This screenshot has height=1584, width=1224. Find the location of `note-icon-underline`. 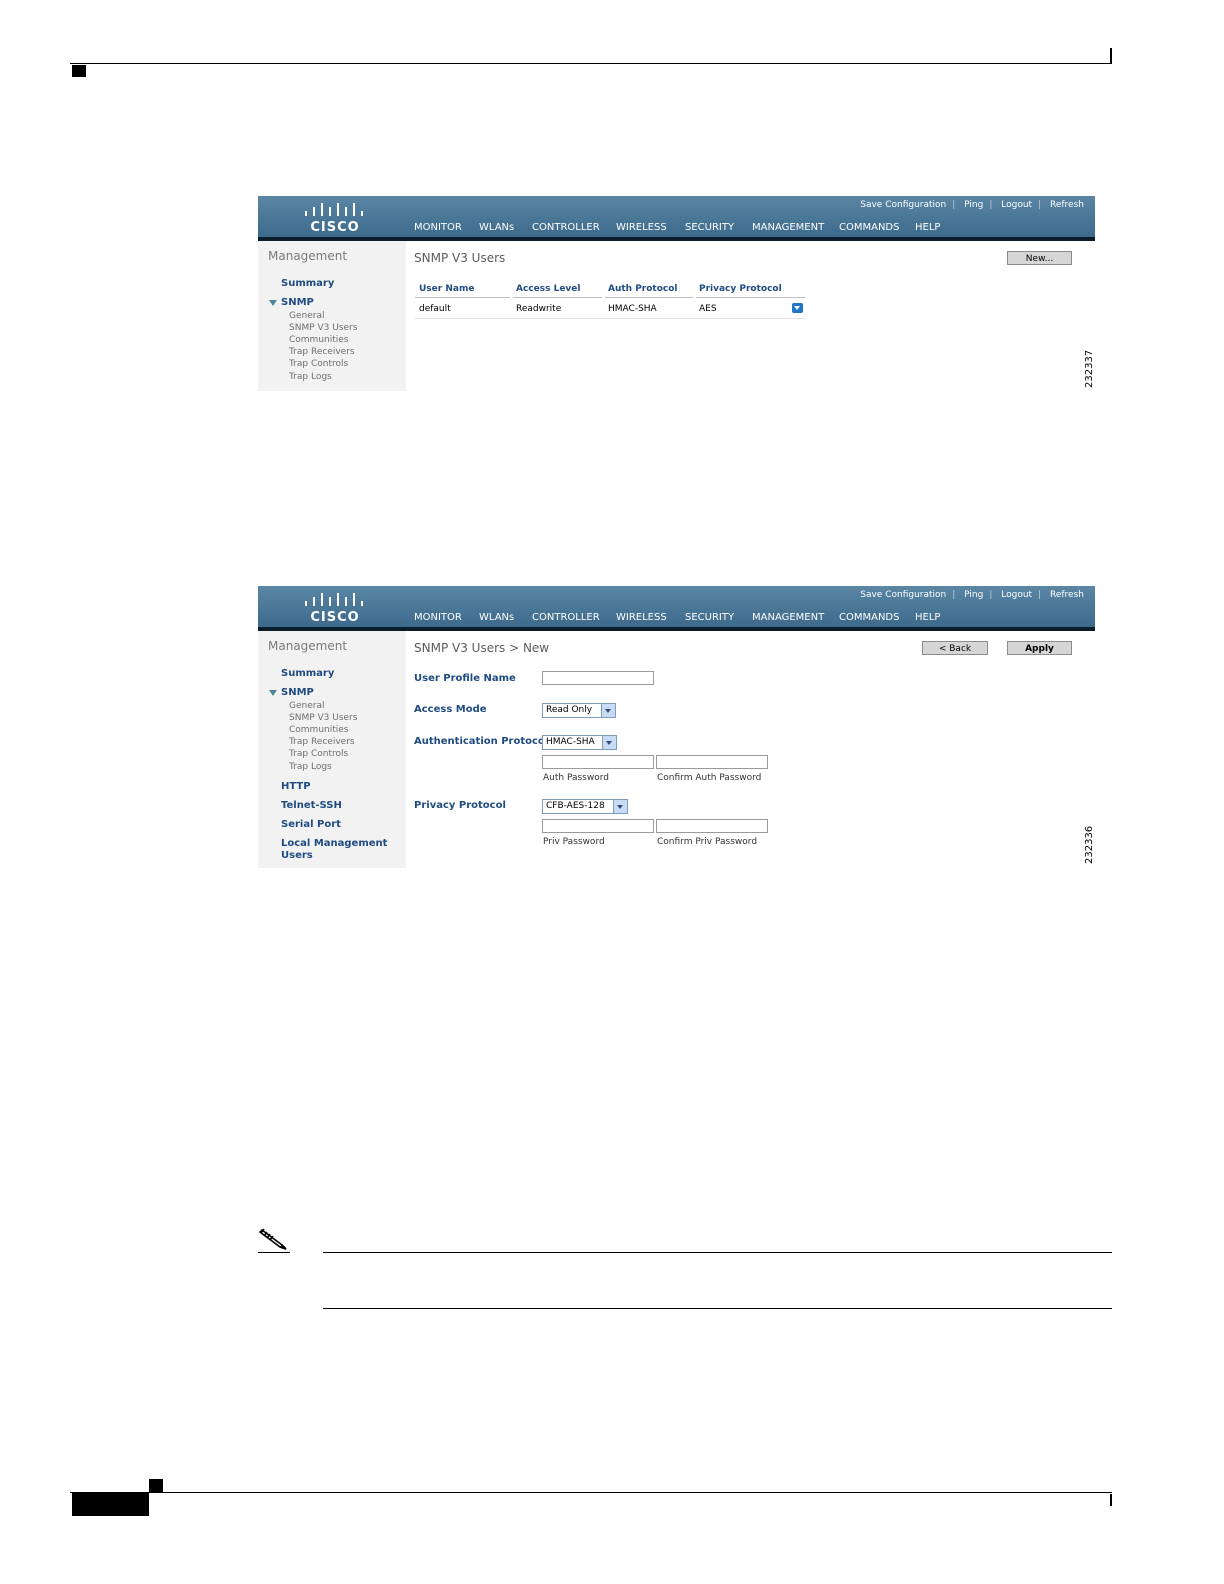

note-icon-underline is located at coordinates (274, 1252).